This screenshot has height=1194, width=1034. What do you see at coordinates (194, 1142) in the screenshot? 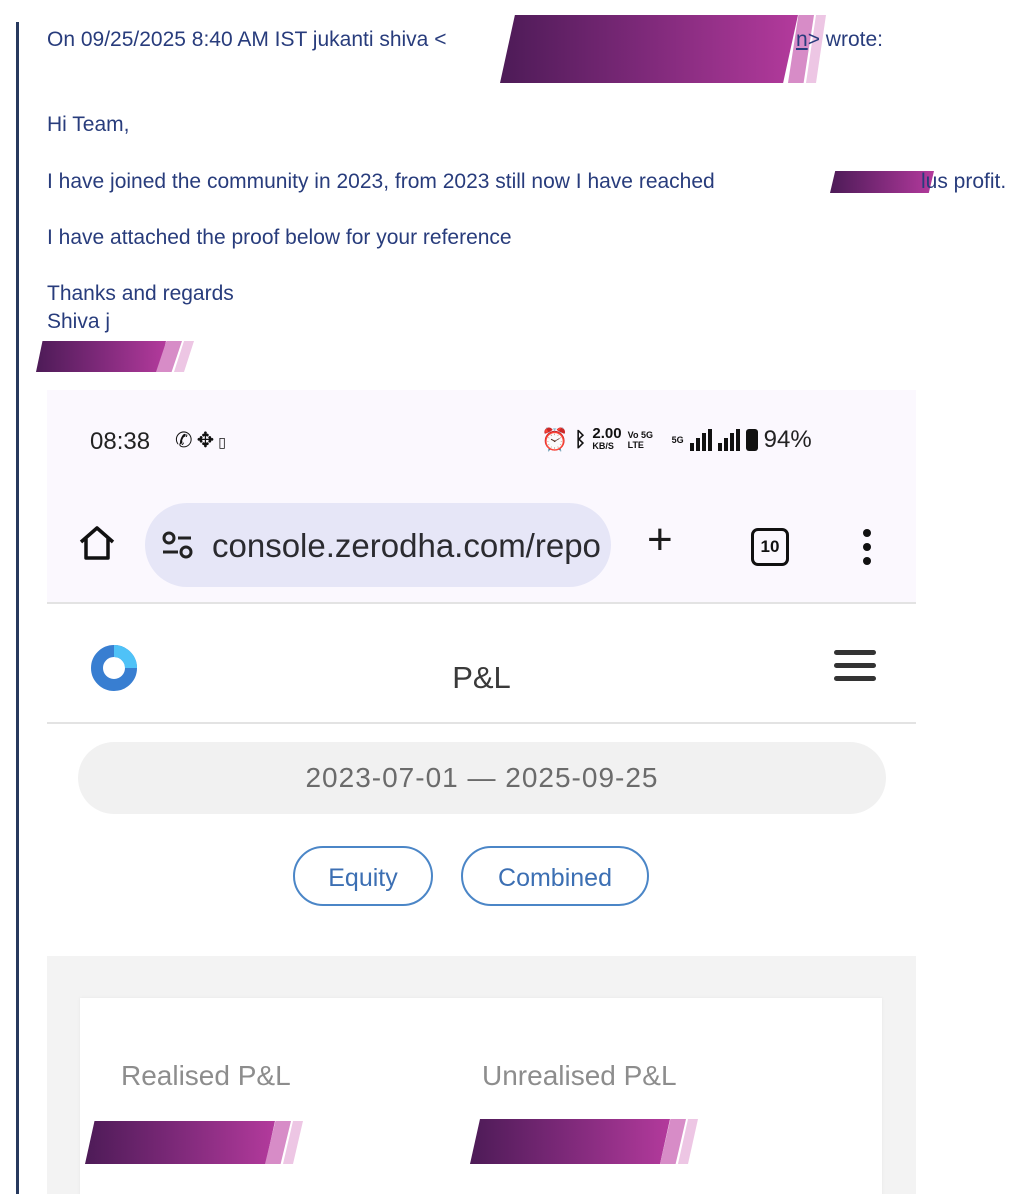
I see `redacted-realised-pnl-value` at bounding box center [194, 1142].